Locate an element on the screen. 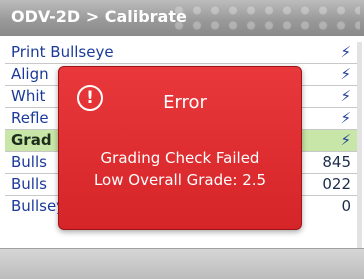 The height and width of the screenshot is (279, 364). list-item-print-bullseye: Print Bullseye ⚡ is located at coordinates (181, 53).